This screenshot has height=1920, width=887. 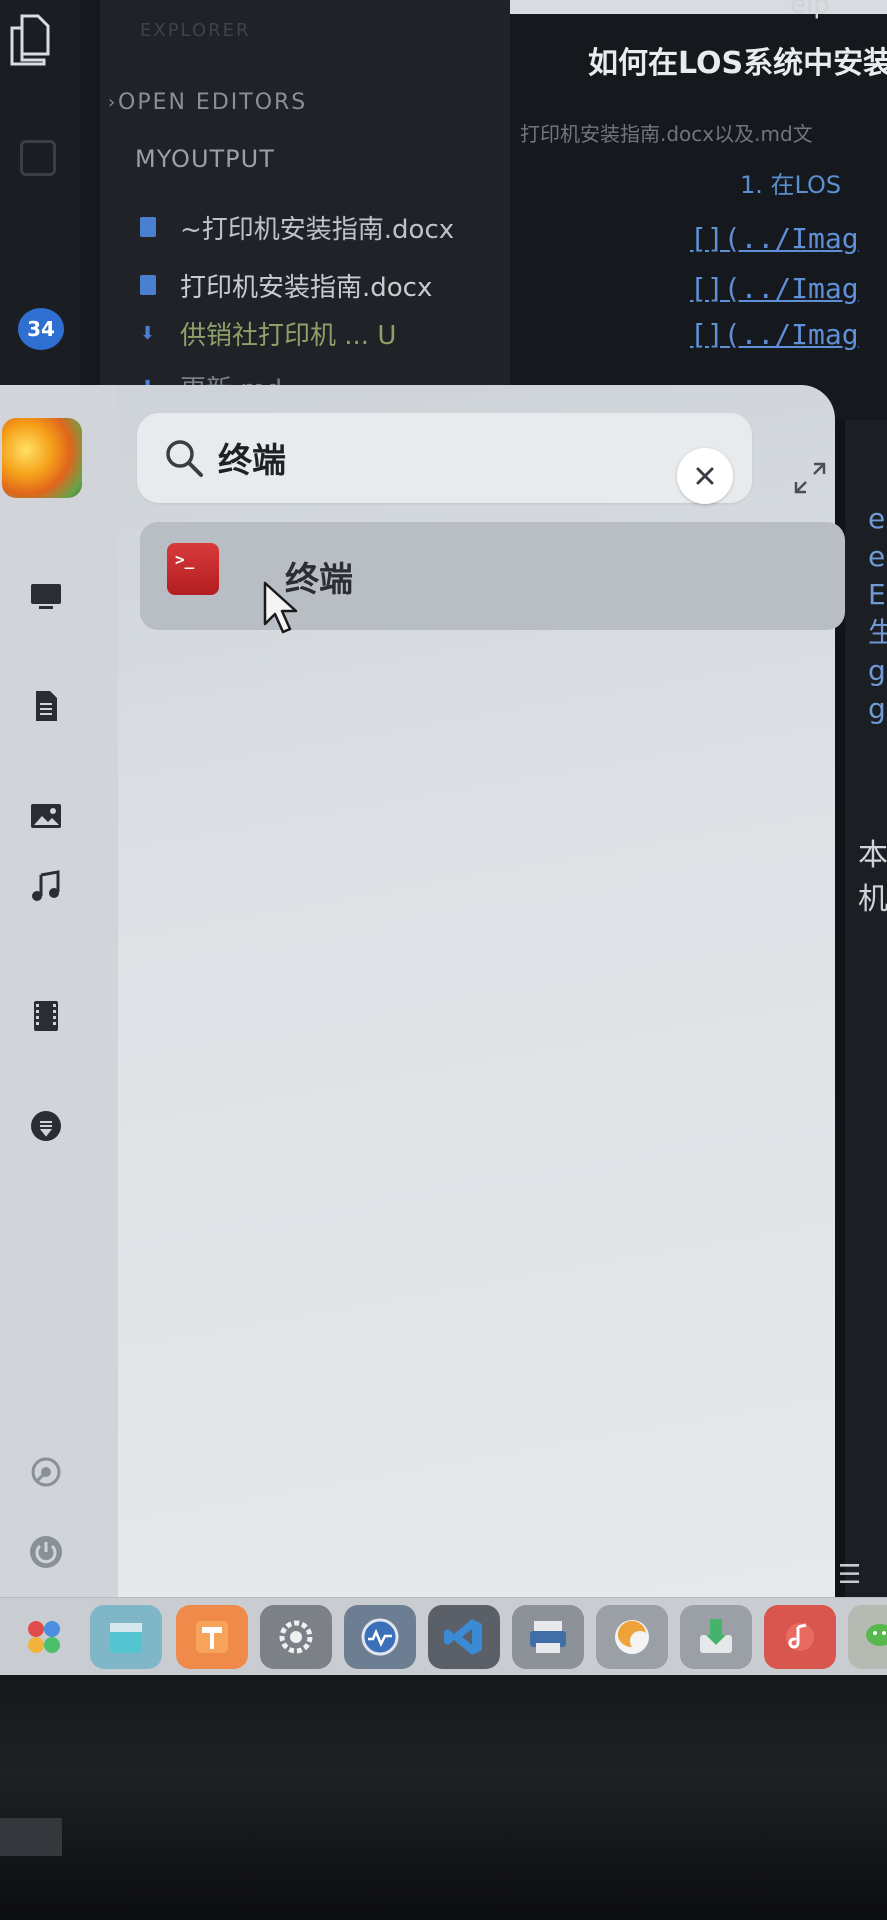 What do you see at coordinates (212, 102) in the screenshot?
I see `open-editors-section: OPEN EDITORS` at bounding box center [212, 102].